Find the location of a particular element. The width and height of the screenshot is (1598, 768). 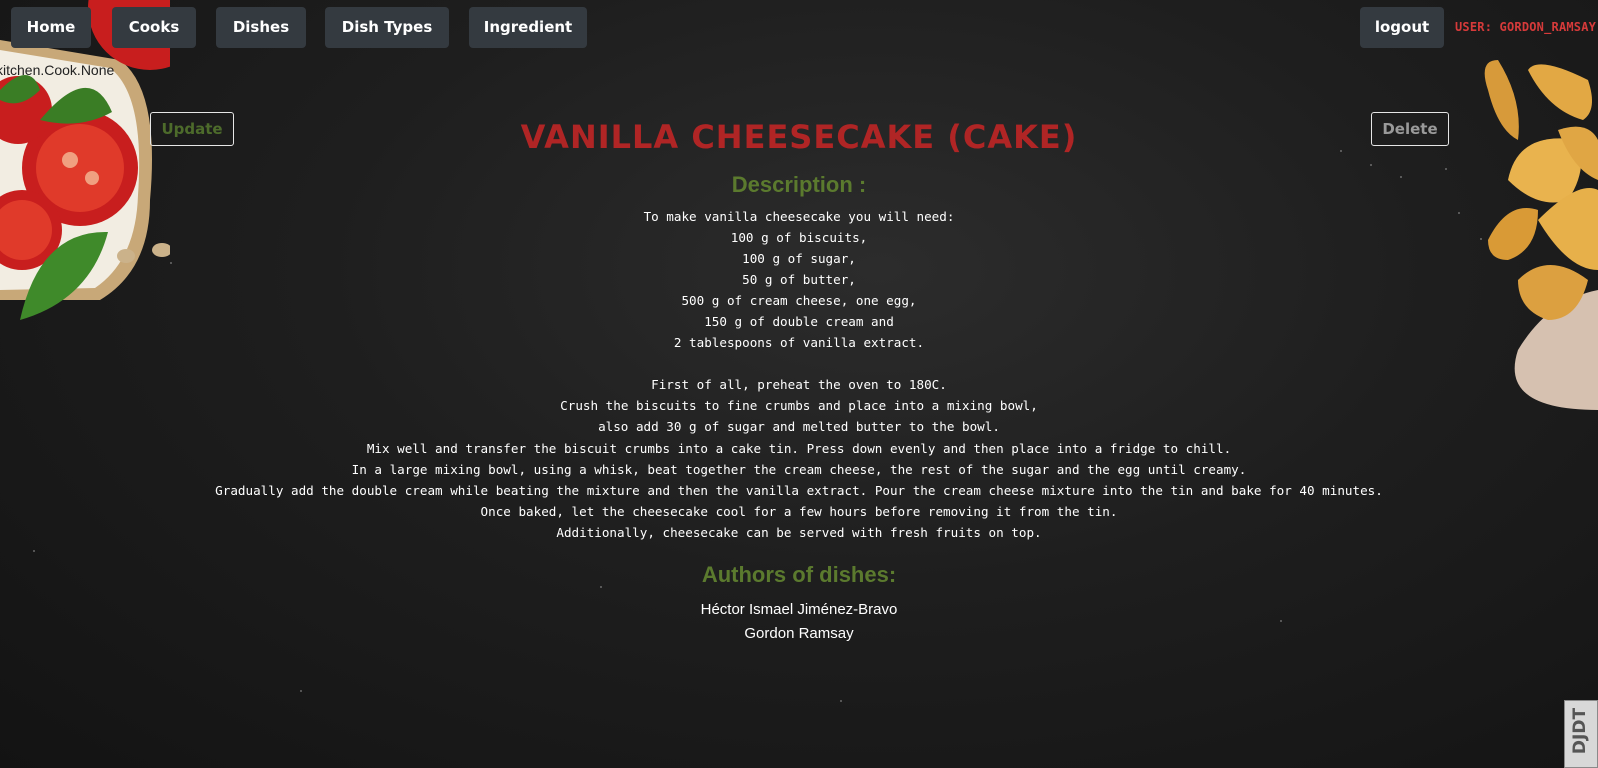

author-name: Héctor Ismael Jiménez-Bravo is located at coordinates (799, 609).